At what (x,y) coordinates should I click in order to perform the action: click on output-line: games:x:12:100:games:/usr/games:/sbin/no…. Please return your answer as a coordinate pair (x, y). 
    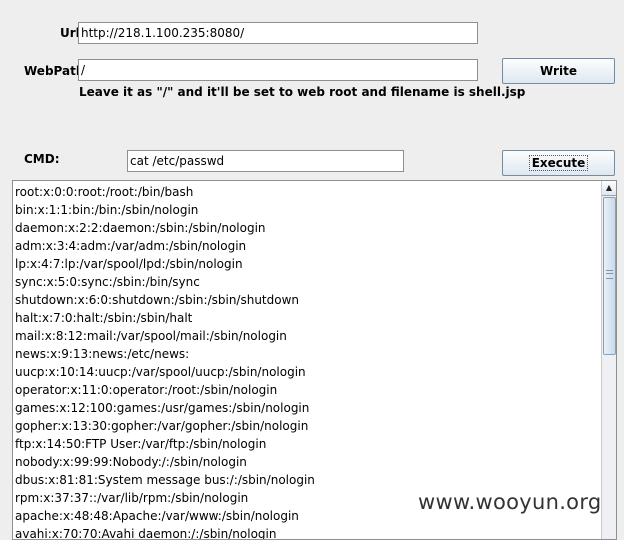
    Looking at the image, I should click on (162, 408).